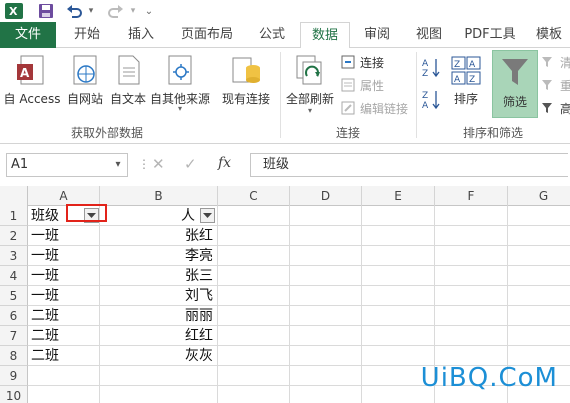  What do you see at coordinates (466, 80) in the screenshot?
I see `sort-button: ZAAZ 排序` at bounding box center [466, 80].